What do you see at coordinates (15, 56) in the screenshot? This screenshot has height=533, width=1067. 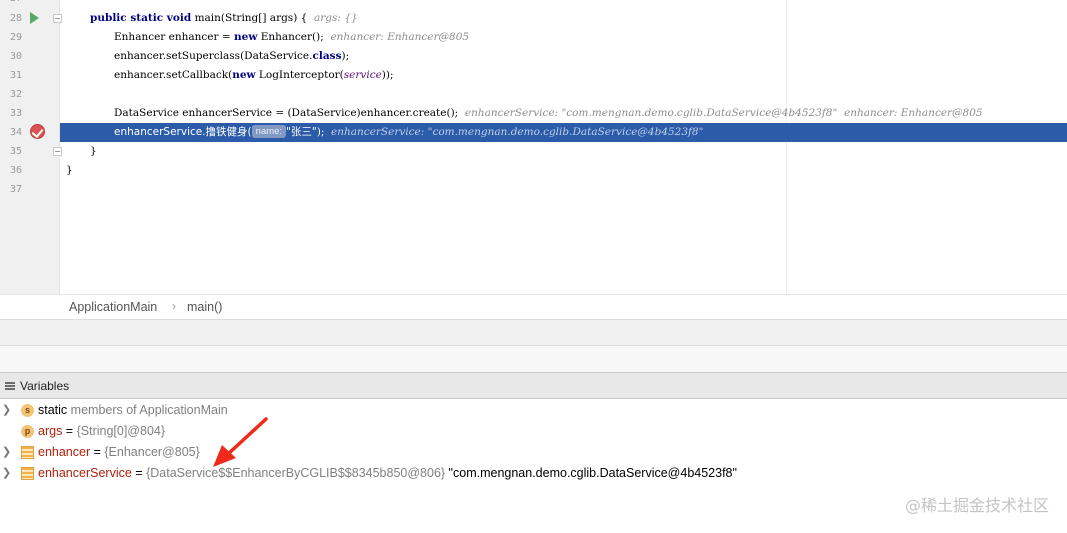 I see `line-number: 30` at bounding box center [15, 56].